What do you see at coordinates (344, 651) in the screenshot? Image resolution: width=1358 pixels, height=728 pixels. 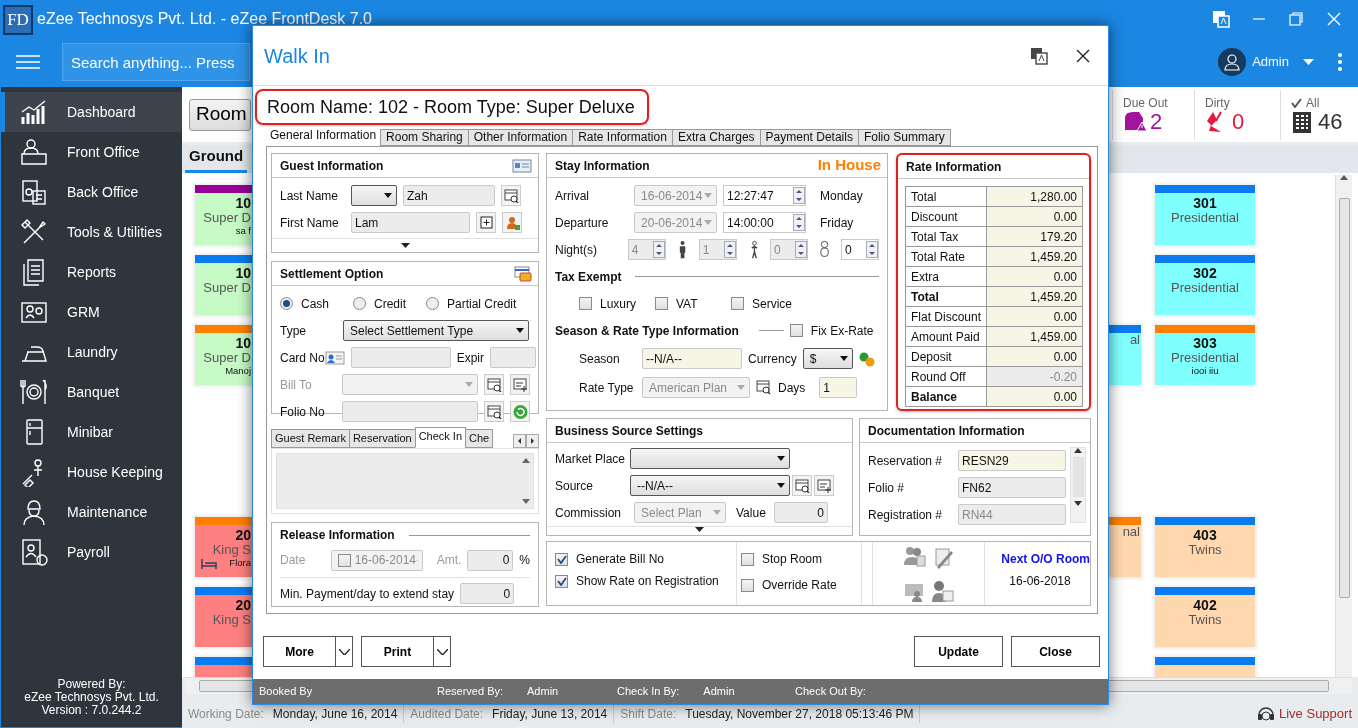 I see `dropdown-toggle-button` at bounding box center [344, 651].